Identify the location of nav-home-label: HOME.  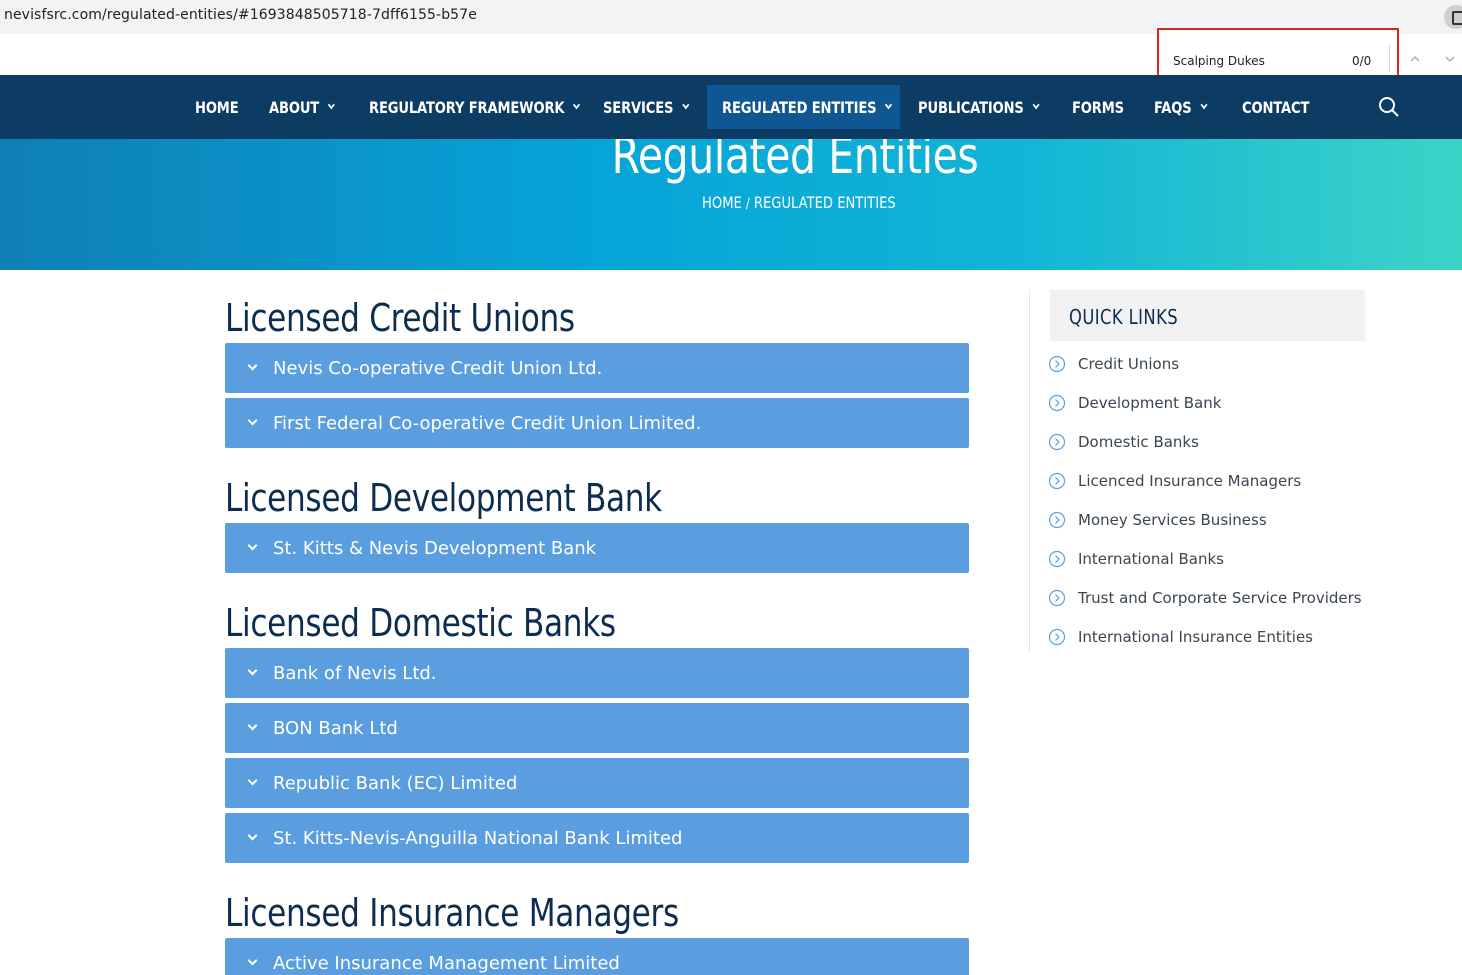
(217, 107).